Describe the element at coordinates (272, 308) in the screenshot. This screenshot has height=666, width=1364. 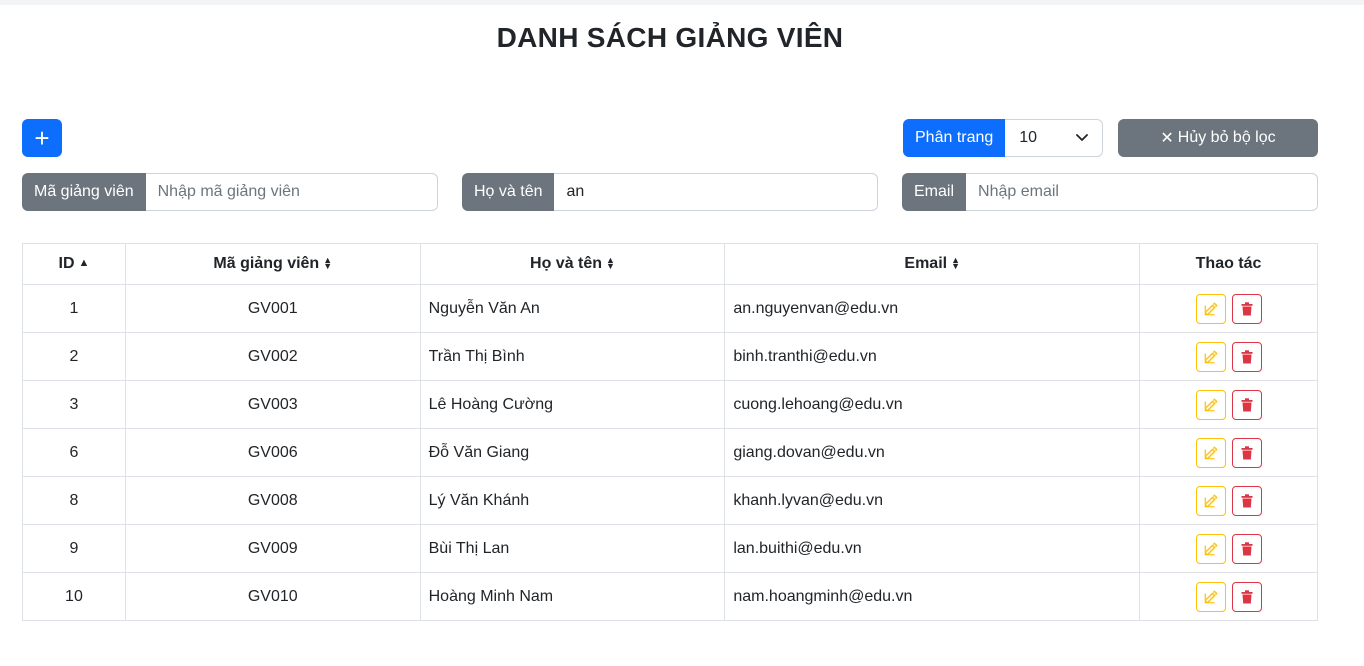
I see `cell-code: GV001` at that location.